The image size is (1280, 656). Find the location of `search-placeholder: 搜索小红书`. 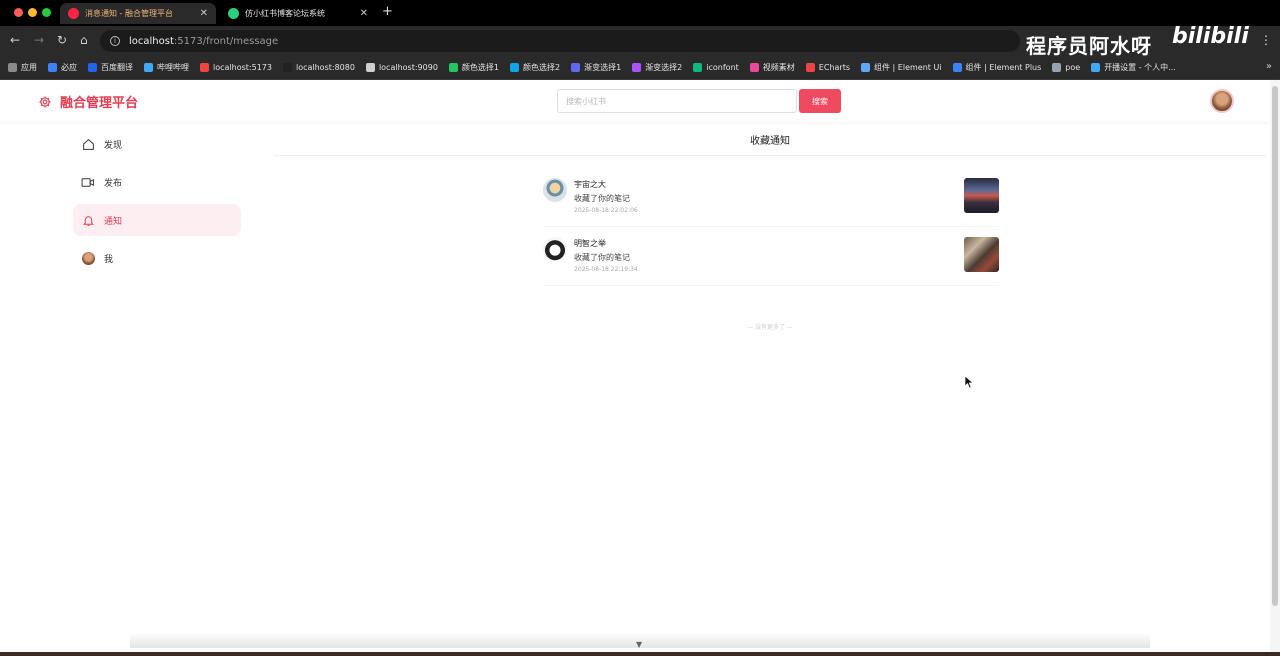

search-placeholder: 搜索小红书 is located at coordinates (586, 101).